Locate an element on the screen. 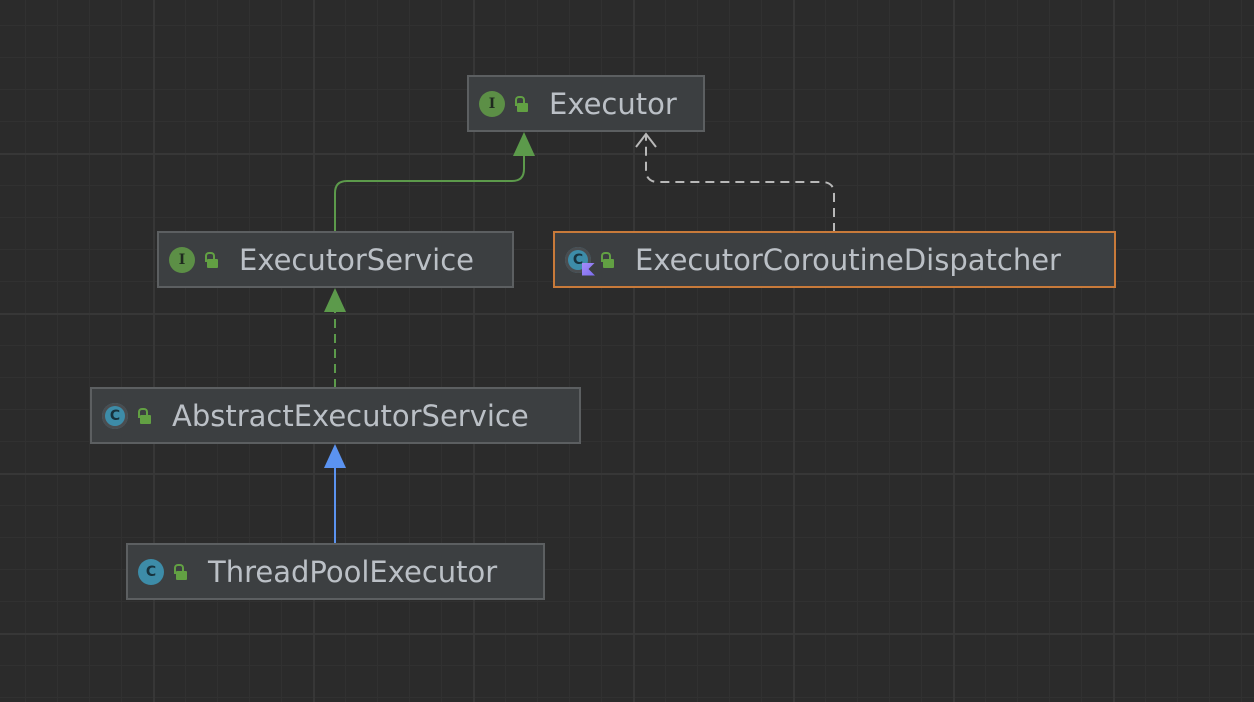 This screenshot has height=702, width=1254. node-executor-service: I ExecutorService is located at coordinates (335, 259).